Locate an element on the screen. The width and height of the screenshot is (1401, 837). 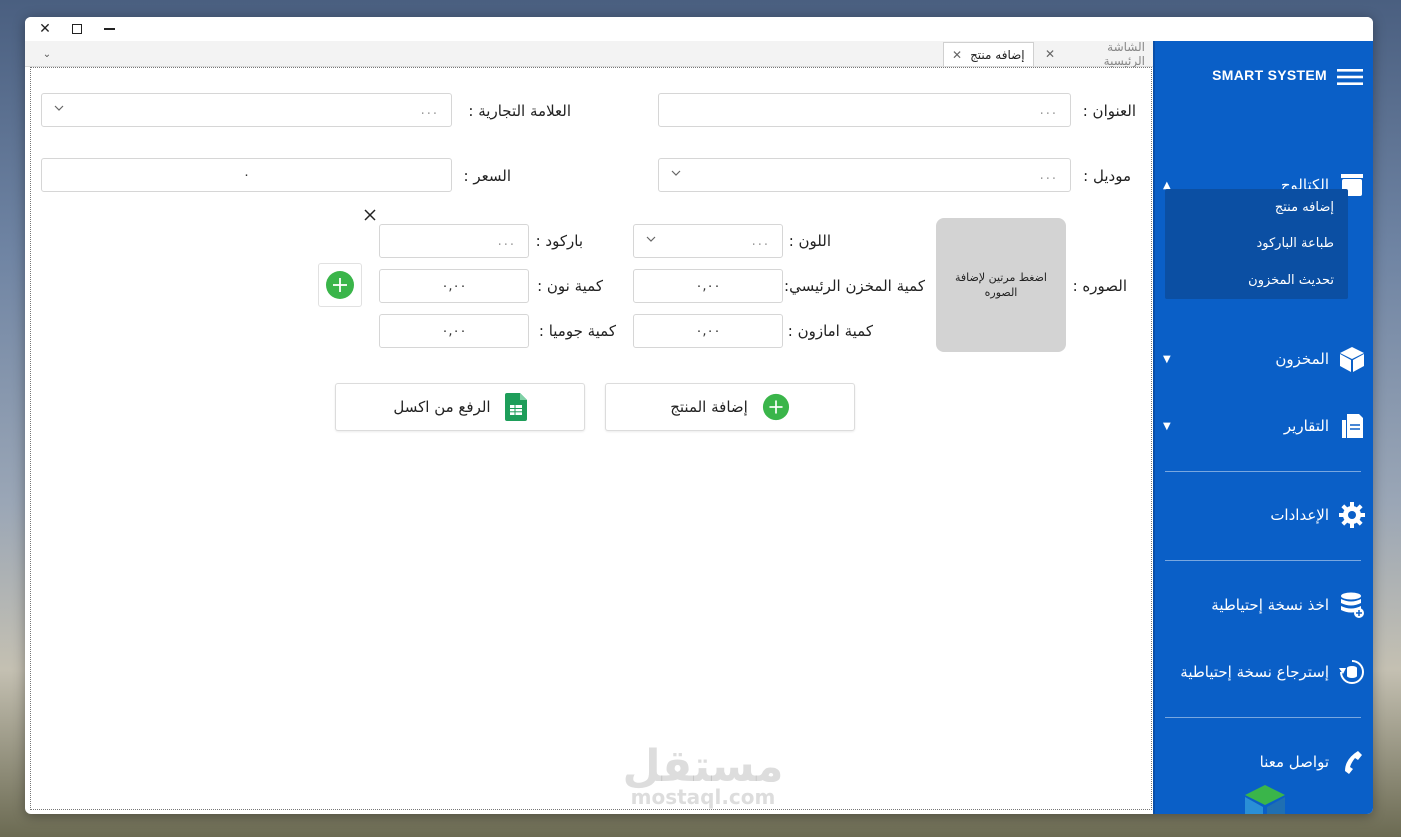
hamburger-menu-button is located at coordinates (1350, 77).